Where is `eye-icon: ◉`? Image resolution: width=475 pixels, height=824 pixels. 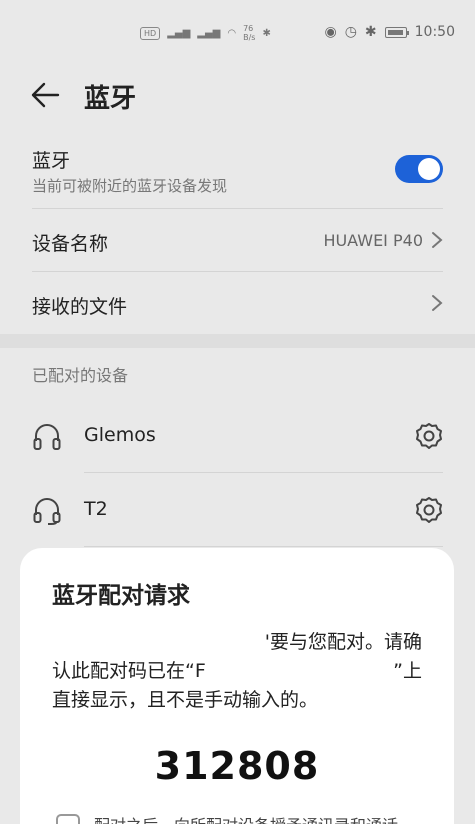
eye-icon: ◉ is located at coordinates (330, 32).